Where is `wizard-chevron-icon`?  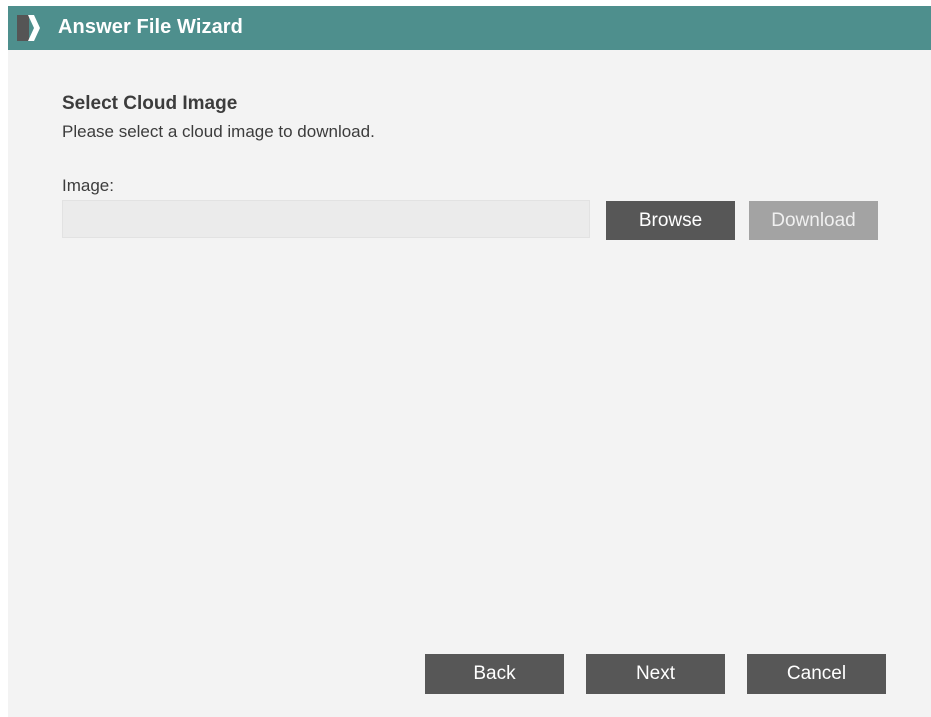 wizard-chevron-icon is located at coordinates (29, 28).